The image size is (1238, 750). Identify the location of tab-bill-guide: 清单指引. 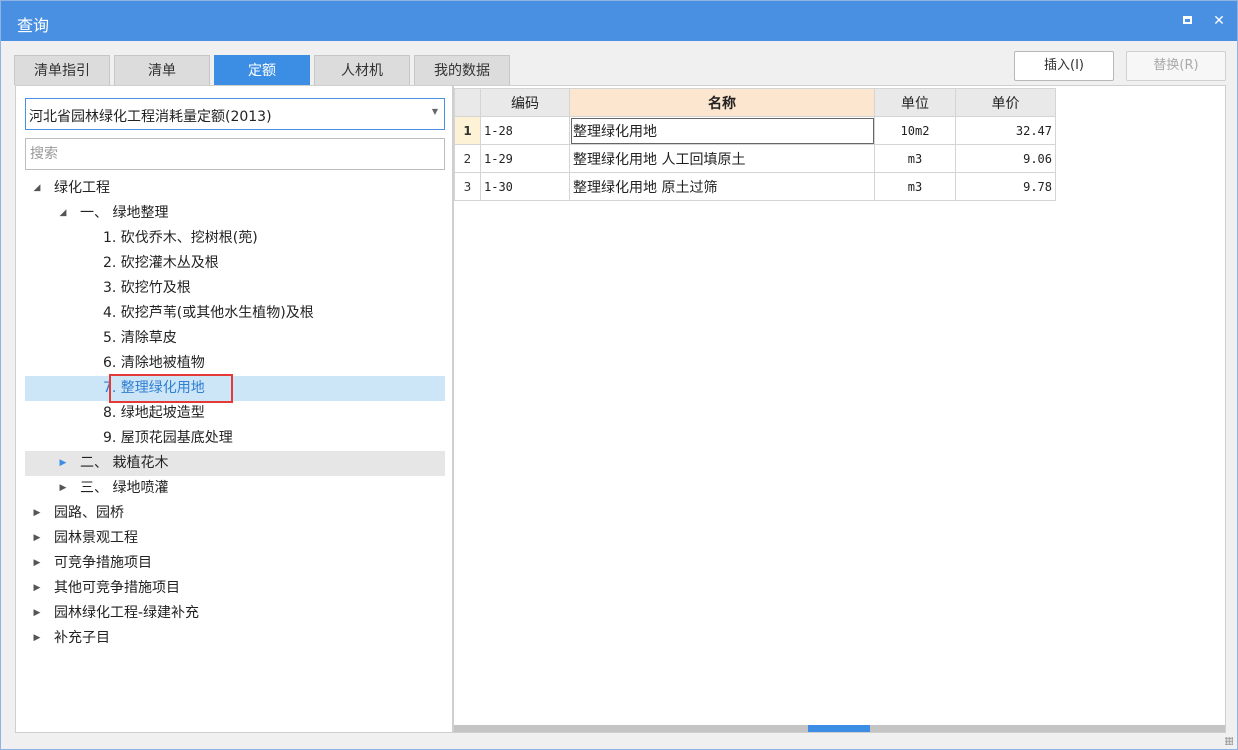
(62, 70).